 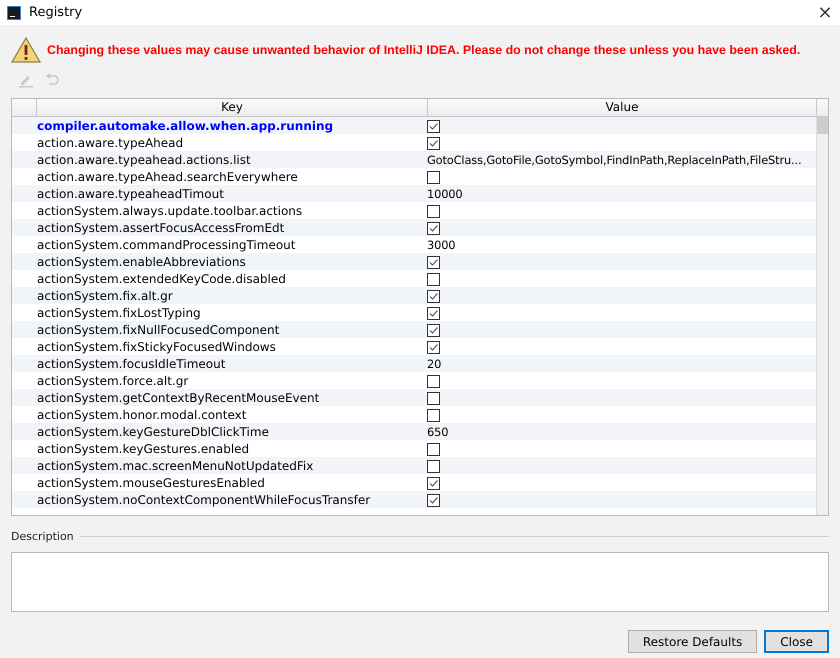 What do you see at coordinates (55, 12) in the screenshot?
I see `window-title: Registry` at bounding box center [55, 12].